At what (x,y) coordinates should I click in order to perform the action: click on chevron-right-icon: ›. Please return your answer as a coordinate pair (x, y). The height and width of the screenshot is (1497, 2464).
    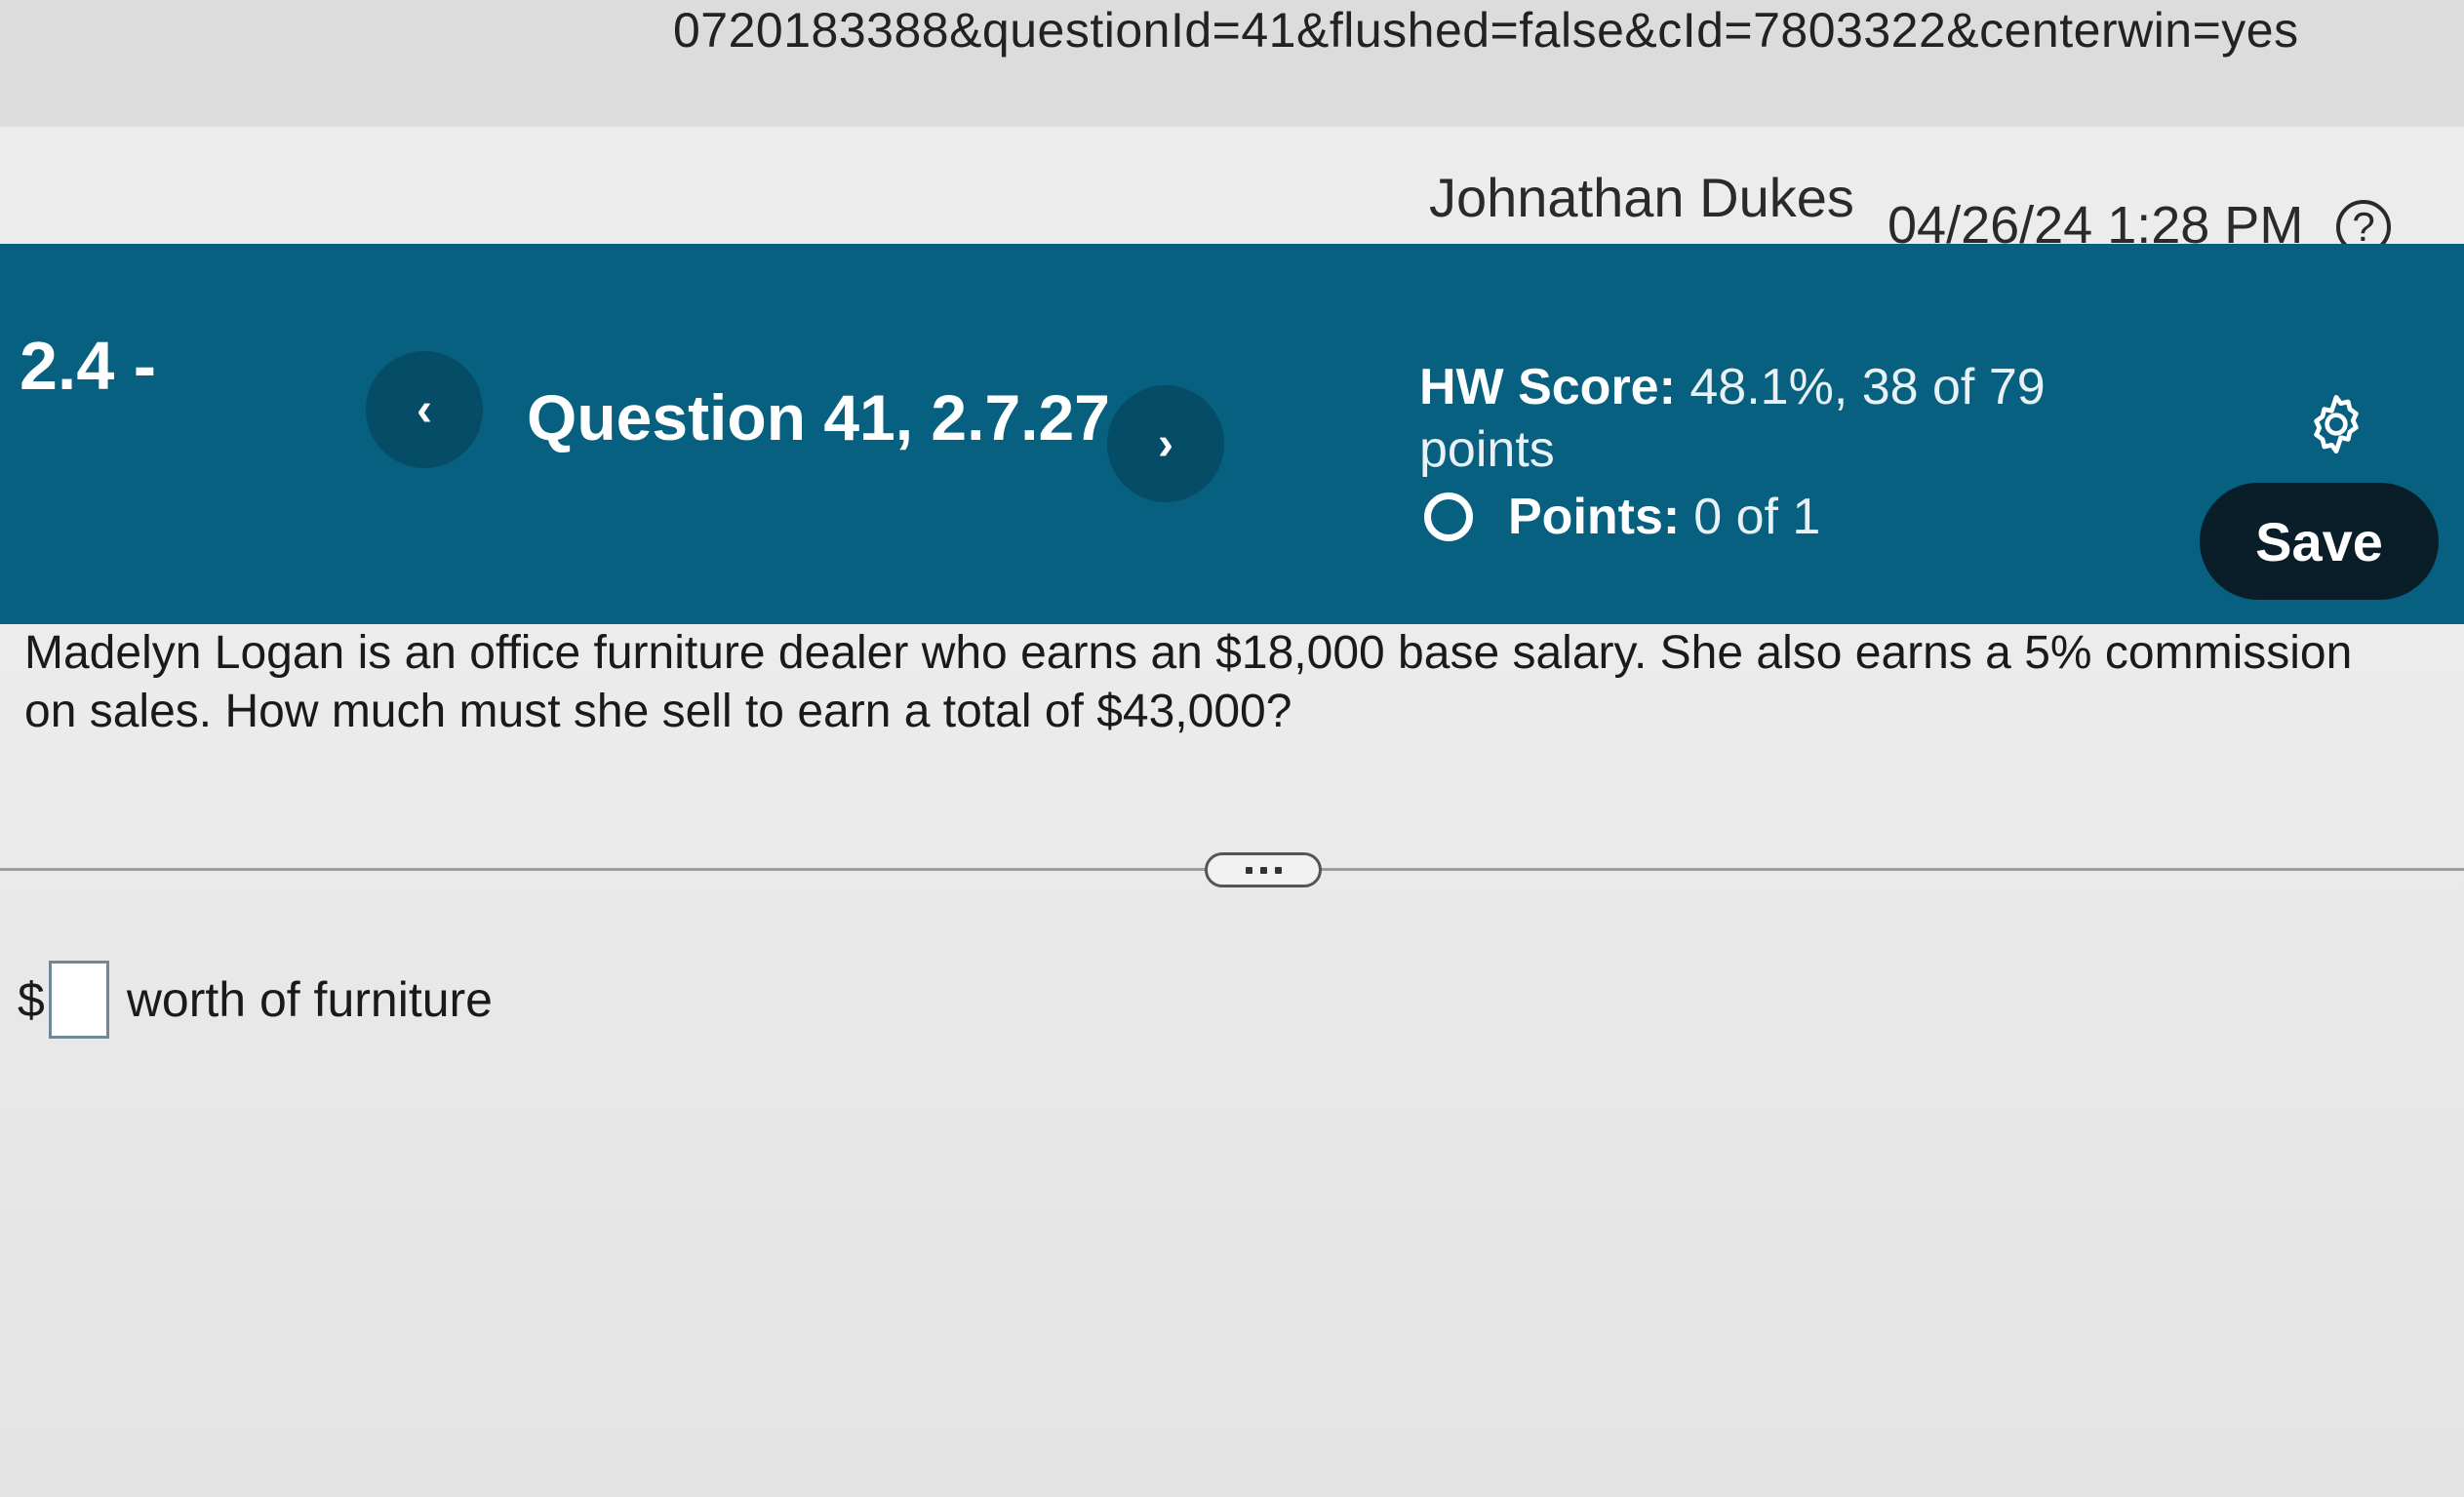
    Looking at the image, I should click on (1165, 444).